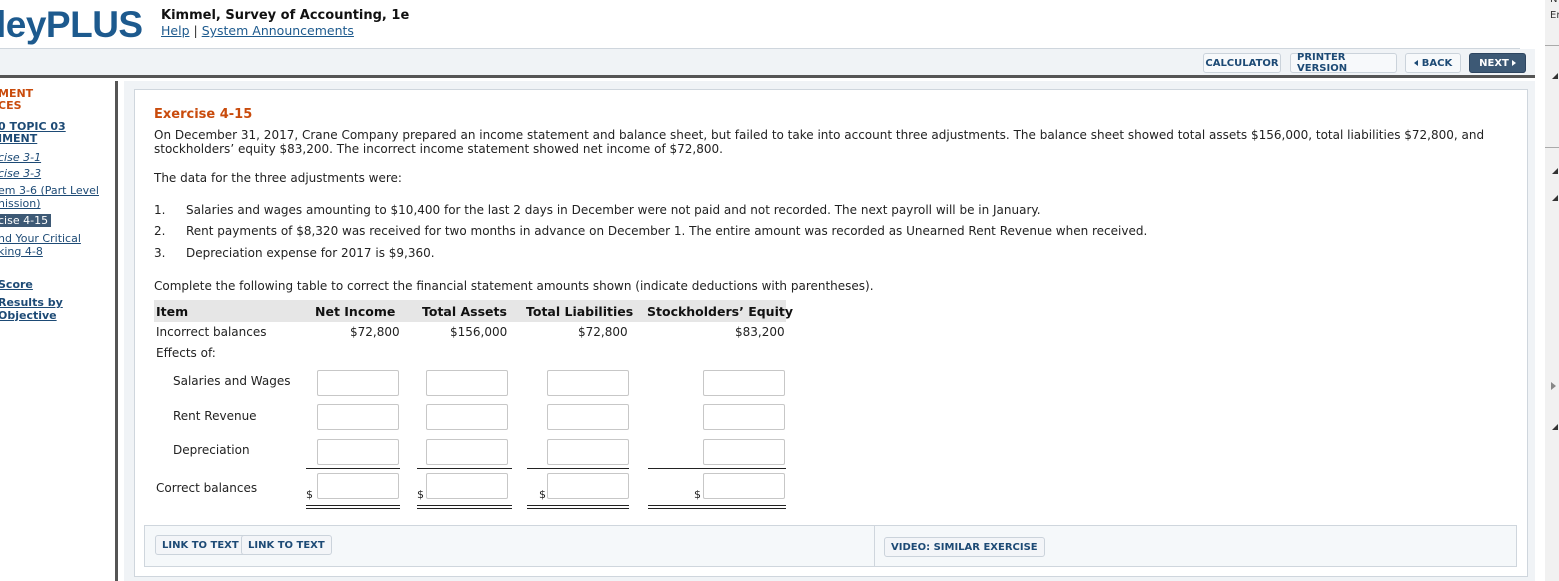 Image resolution: width=1559 pixels, height=581 pixels. I want to click on printer-version-button: PRINTER VERSION, so click(1343, 63).